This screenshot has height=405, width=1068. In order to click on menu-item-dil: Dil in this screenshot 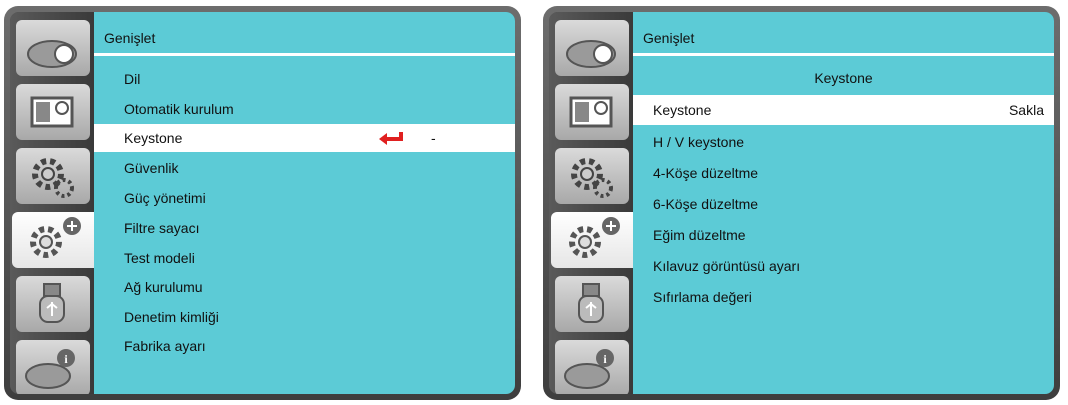, I will do `click(304, 79)`.